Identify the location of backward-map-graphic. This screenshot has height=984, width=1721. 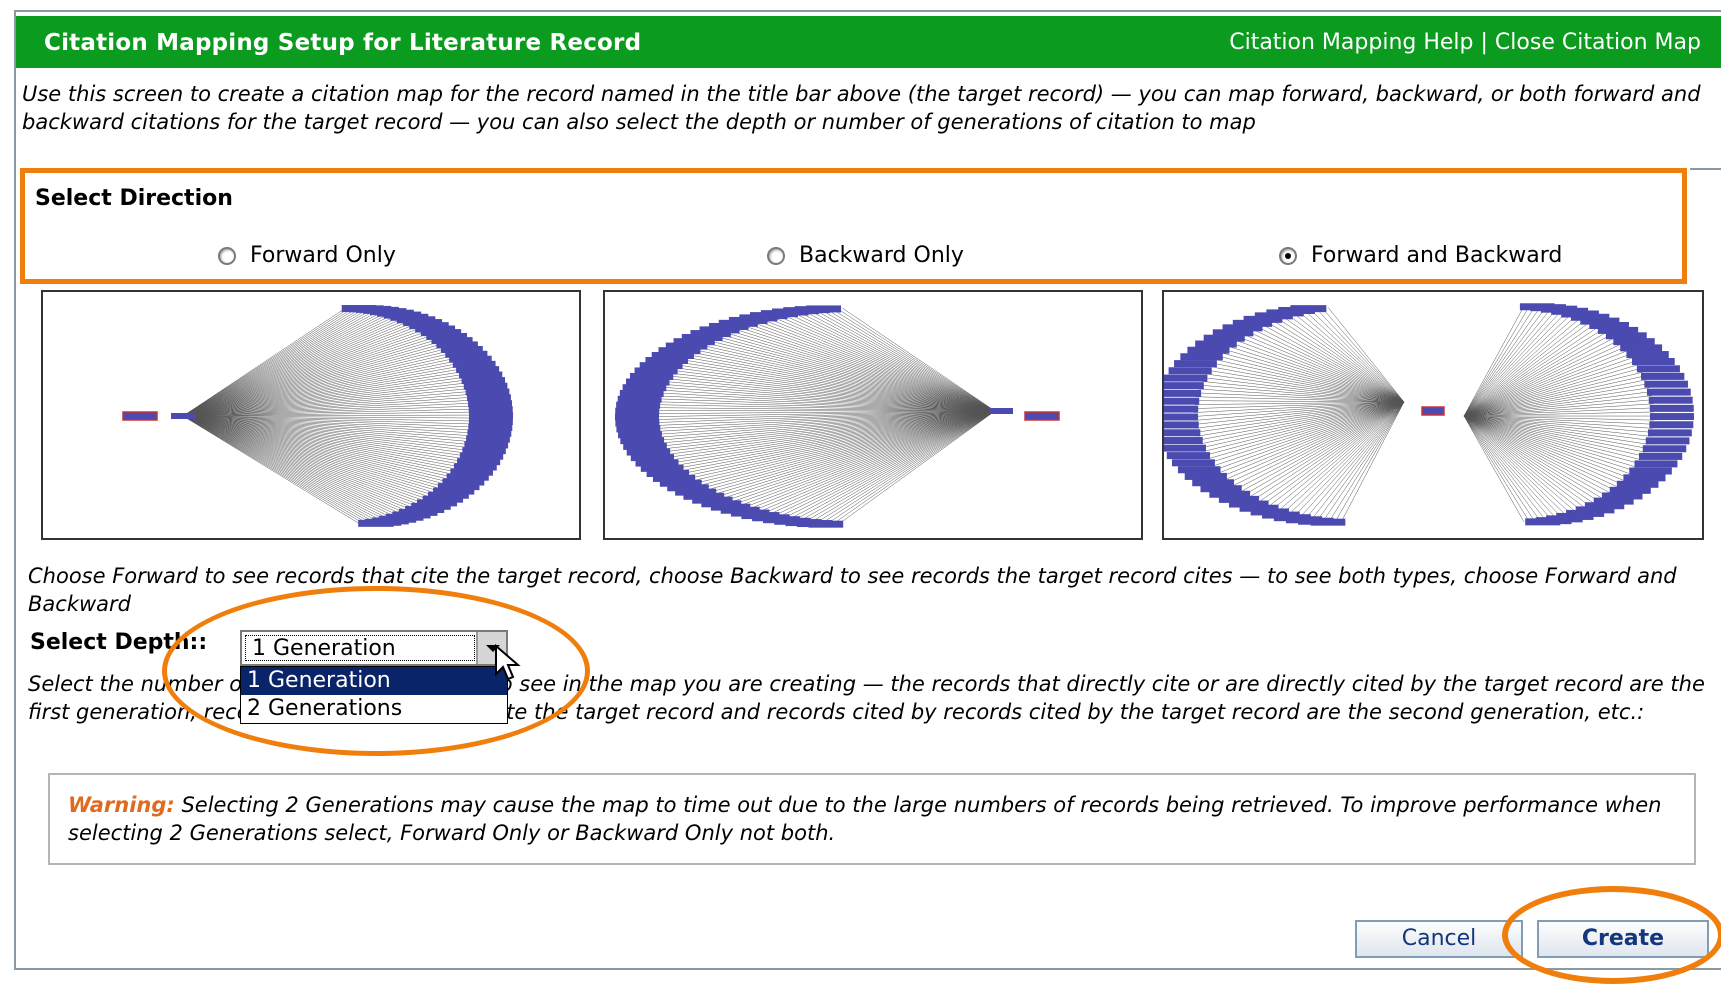
(837, 416).